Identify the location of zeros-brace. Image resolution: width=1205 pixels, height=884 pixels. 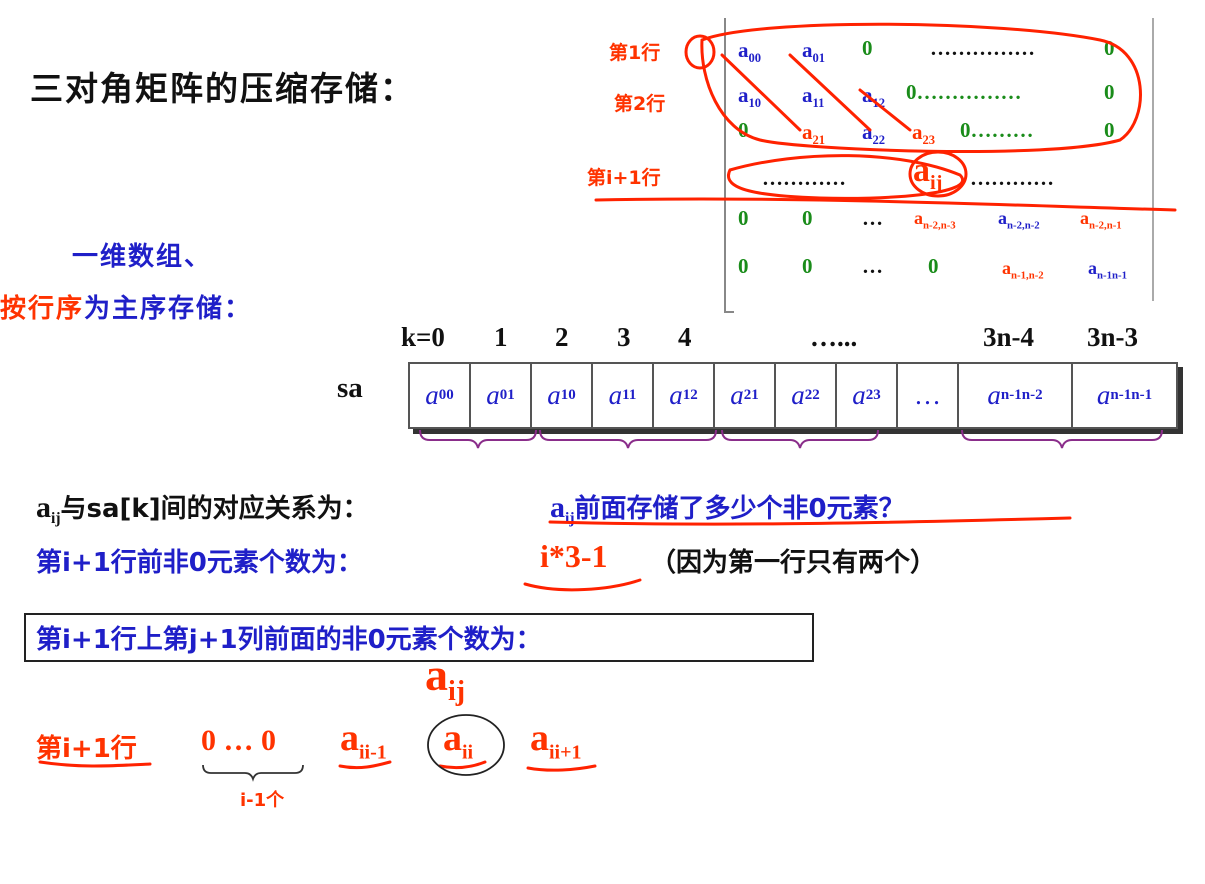
(253, 773).